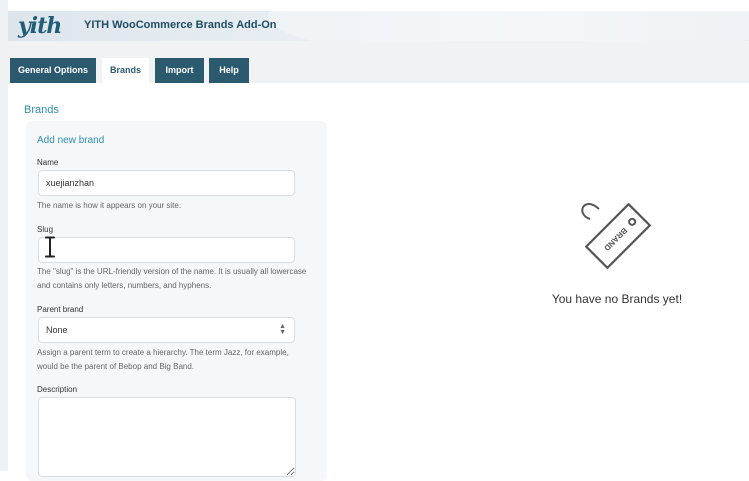  Describe the element at coordinates (166, 330) in the screenshot. I see `parent-brand-select: None ▲ ▼` at that location.